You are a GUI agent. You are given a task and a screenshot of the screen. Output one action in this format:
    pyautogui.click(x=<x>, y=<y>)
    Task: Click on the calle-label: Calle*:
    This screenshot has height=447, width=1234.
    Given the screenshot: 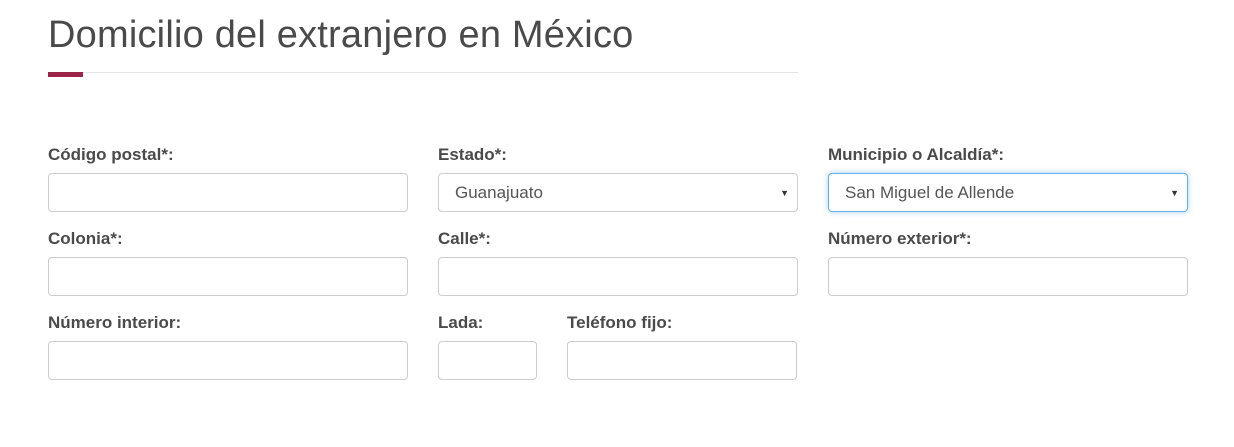 What is the action you would take?
    pyautogui.click(x=464, y=238)
    